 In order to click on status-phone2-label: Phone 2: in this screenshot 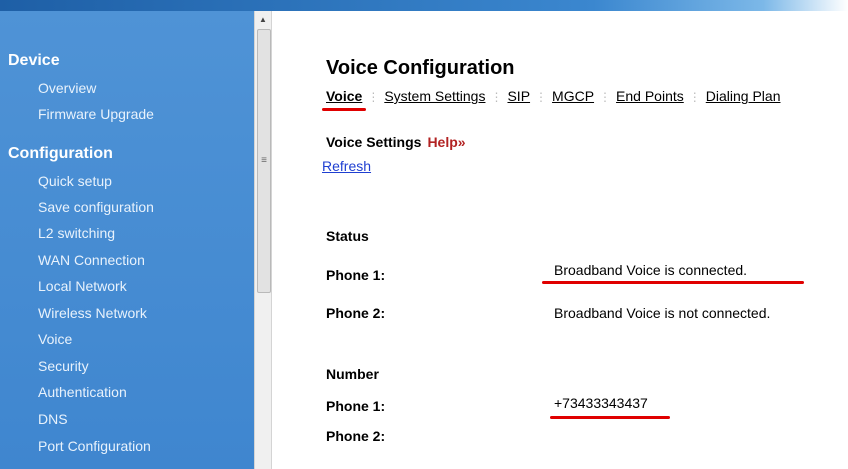, I will do `click(356, 313)`.